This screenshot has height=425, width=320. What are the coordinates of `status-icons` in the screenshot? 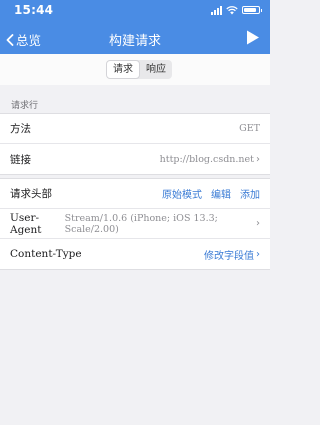 It's located at (236, 10).